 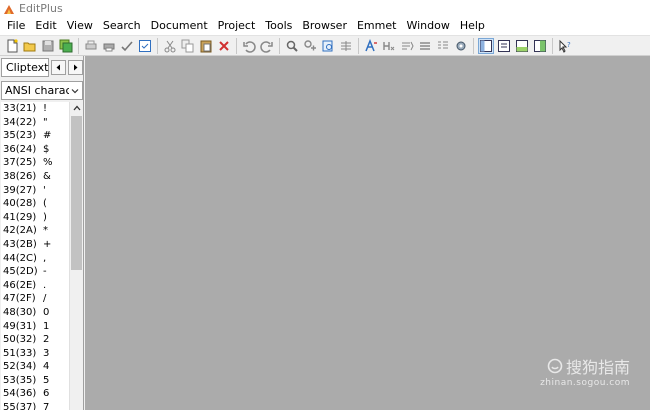 What do you see at coordinates (20, 244) in the screenshot?
I see `char-code: 43(2B)` at bounding box center [20, 244].